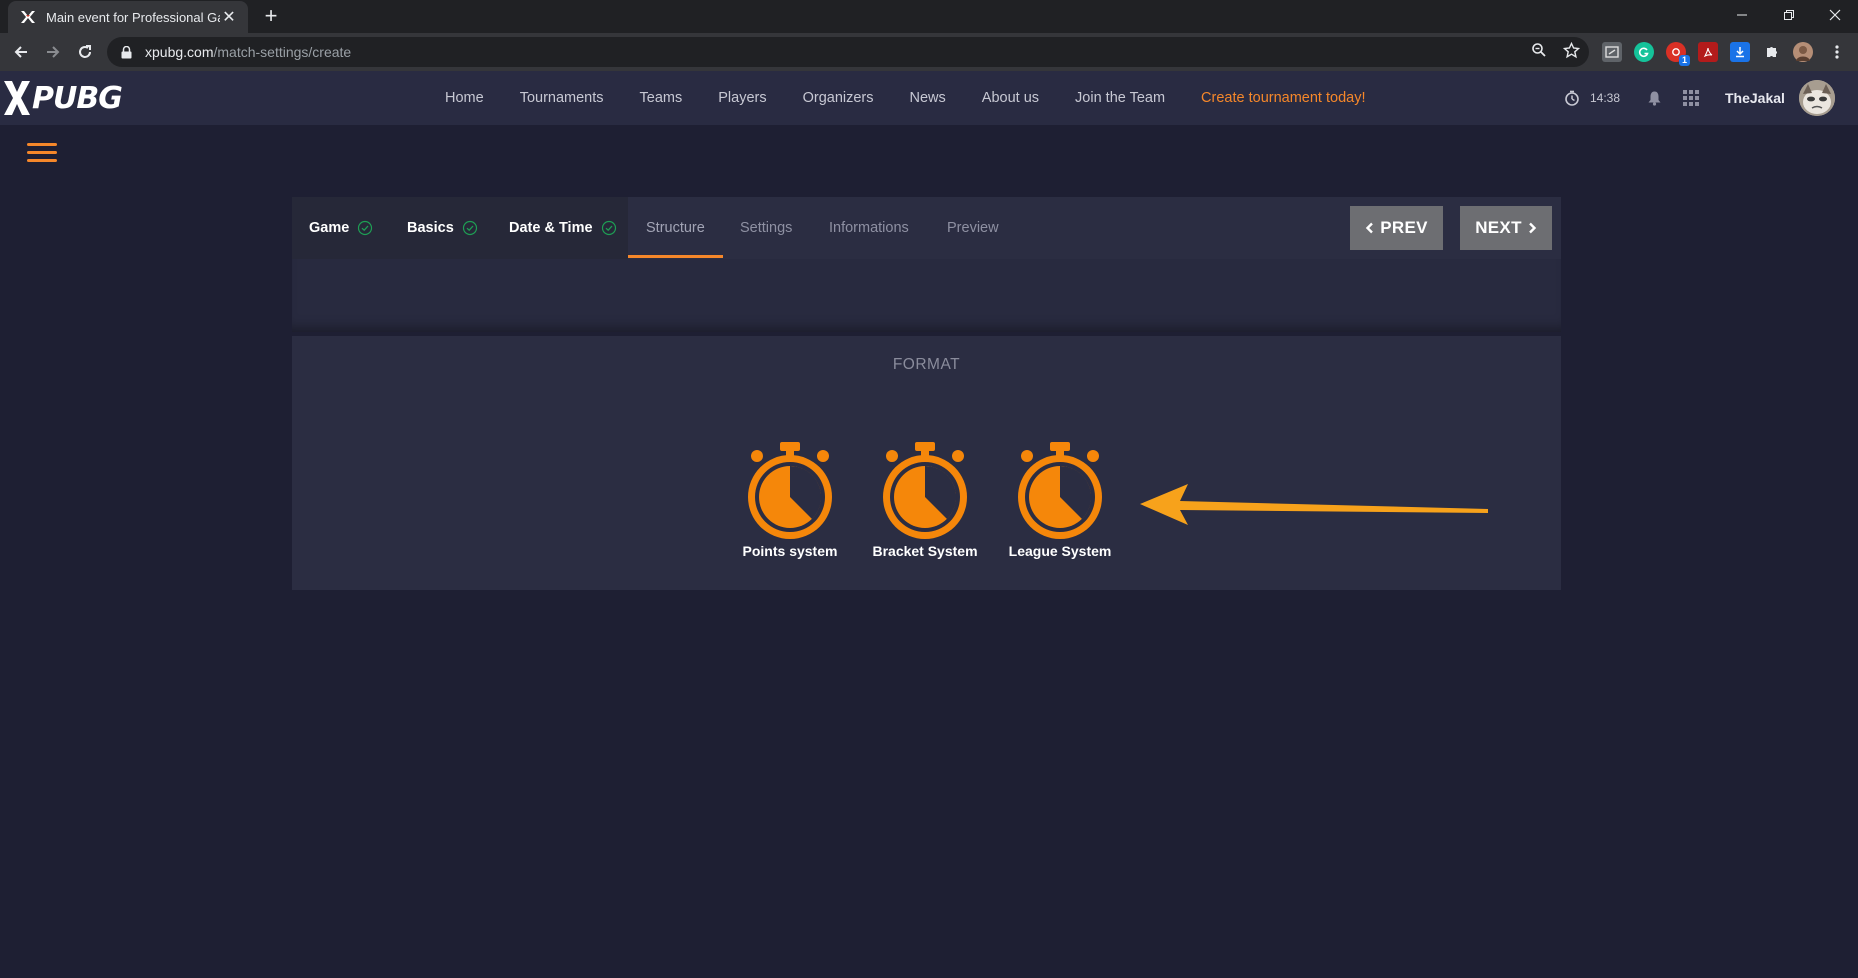  I want to click on browser-tabstrip: Main event for Professional Gam ✕ +, so click(929, 16).